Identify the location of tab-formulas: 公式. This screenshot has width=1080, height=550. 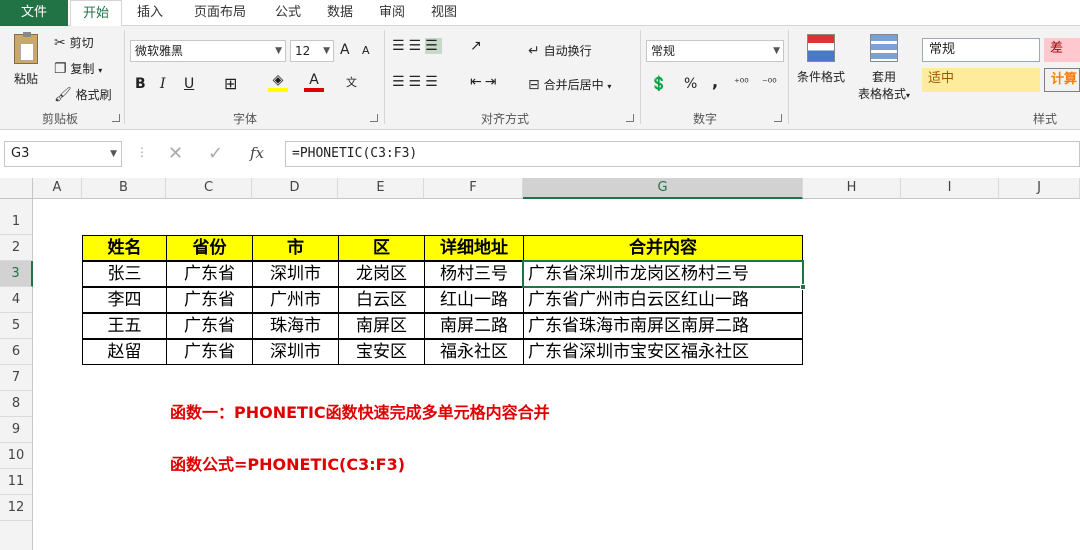
(288, 13).